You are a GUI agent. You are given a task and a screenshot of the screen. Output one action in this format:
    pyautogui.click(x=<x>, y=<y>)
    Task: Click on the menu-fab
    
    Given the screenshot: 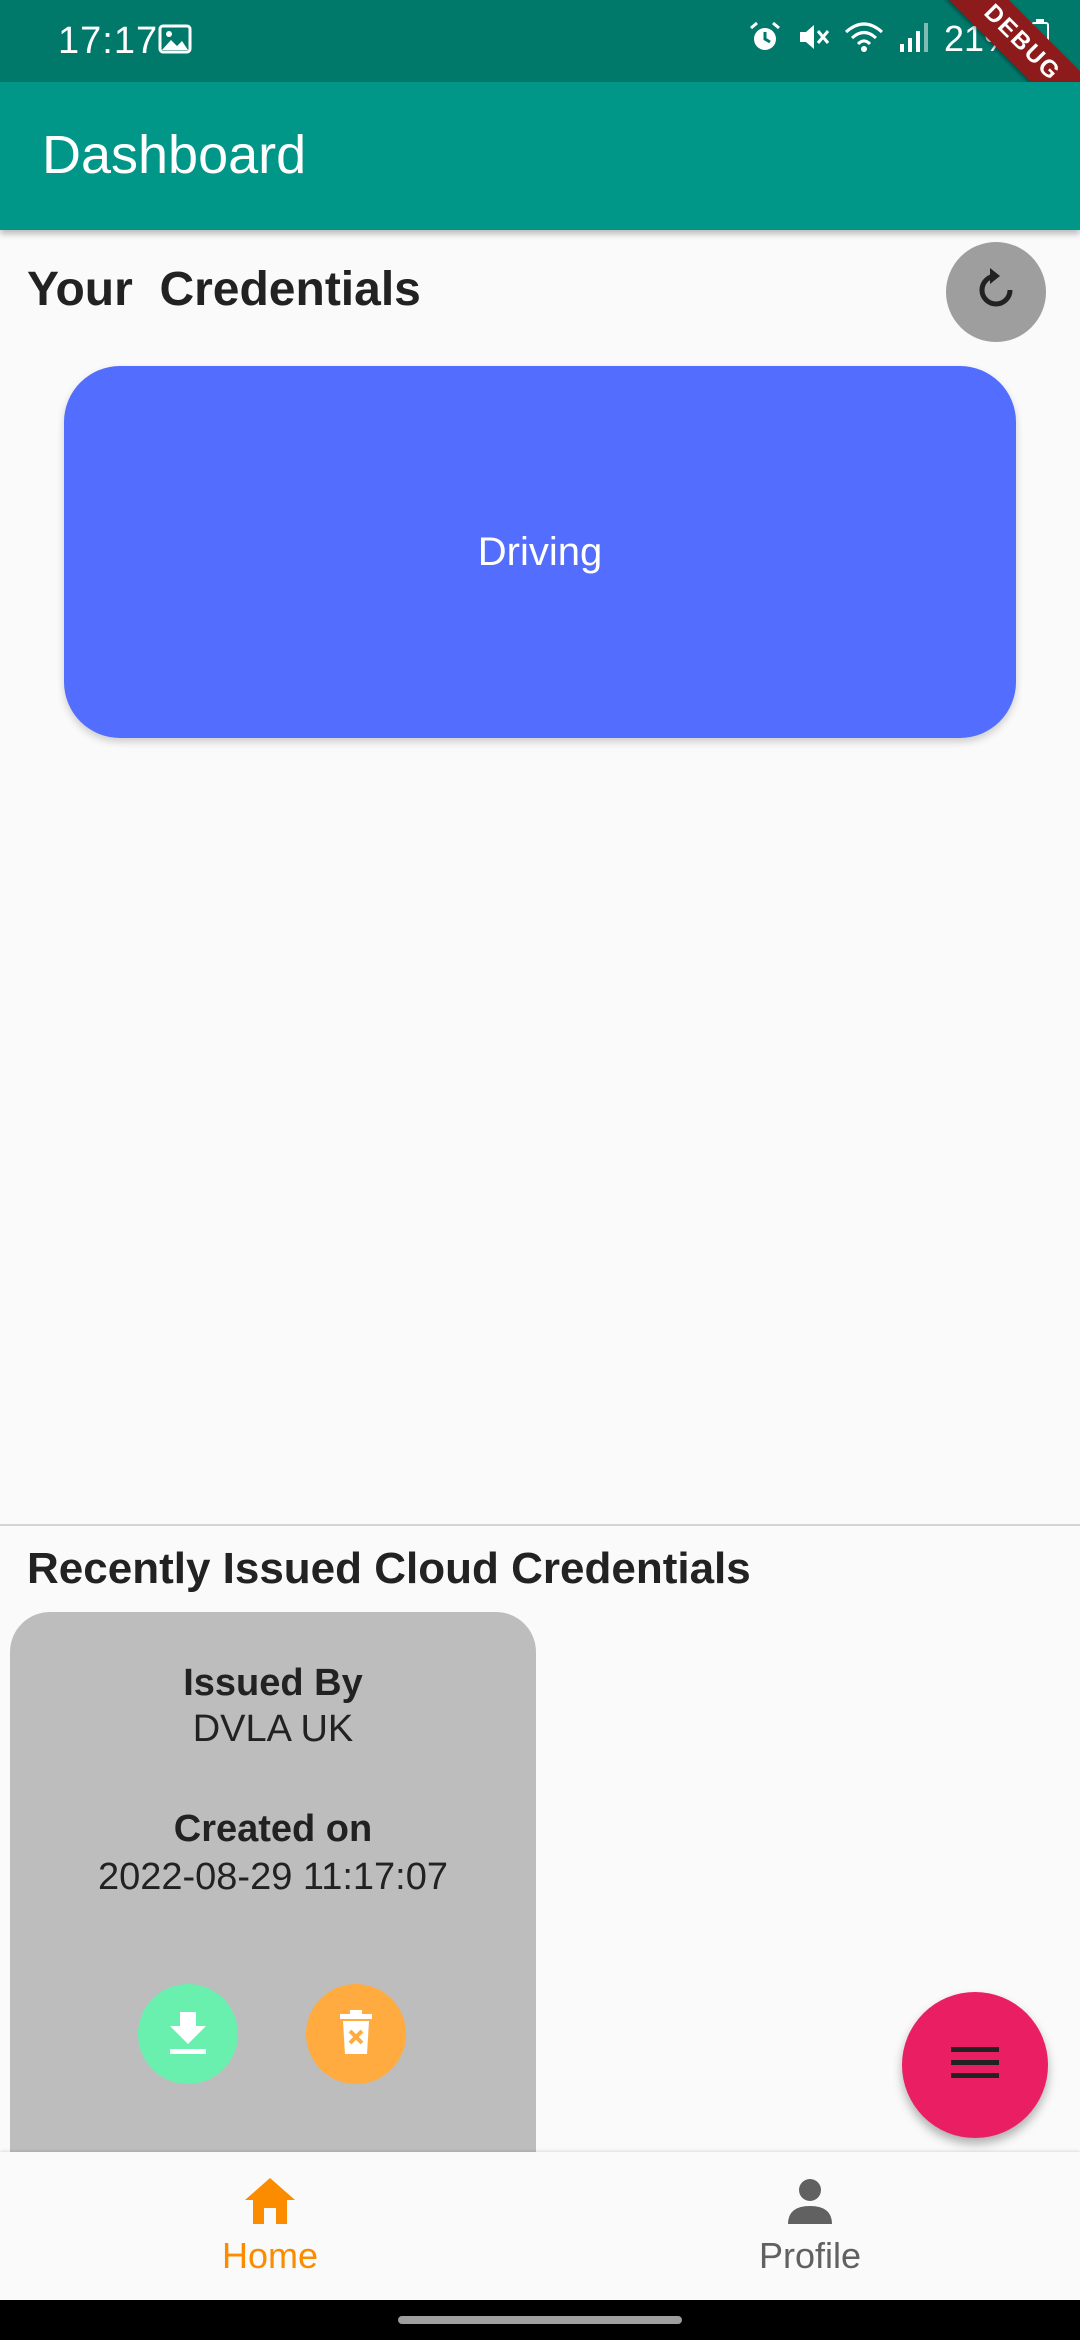 What is the action you would take?
    pyautogui.click(x=975, y=2065)
    